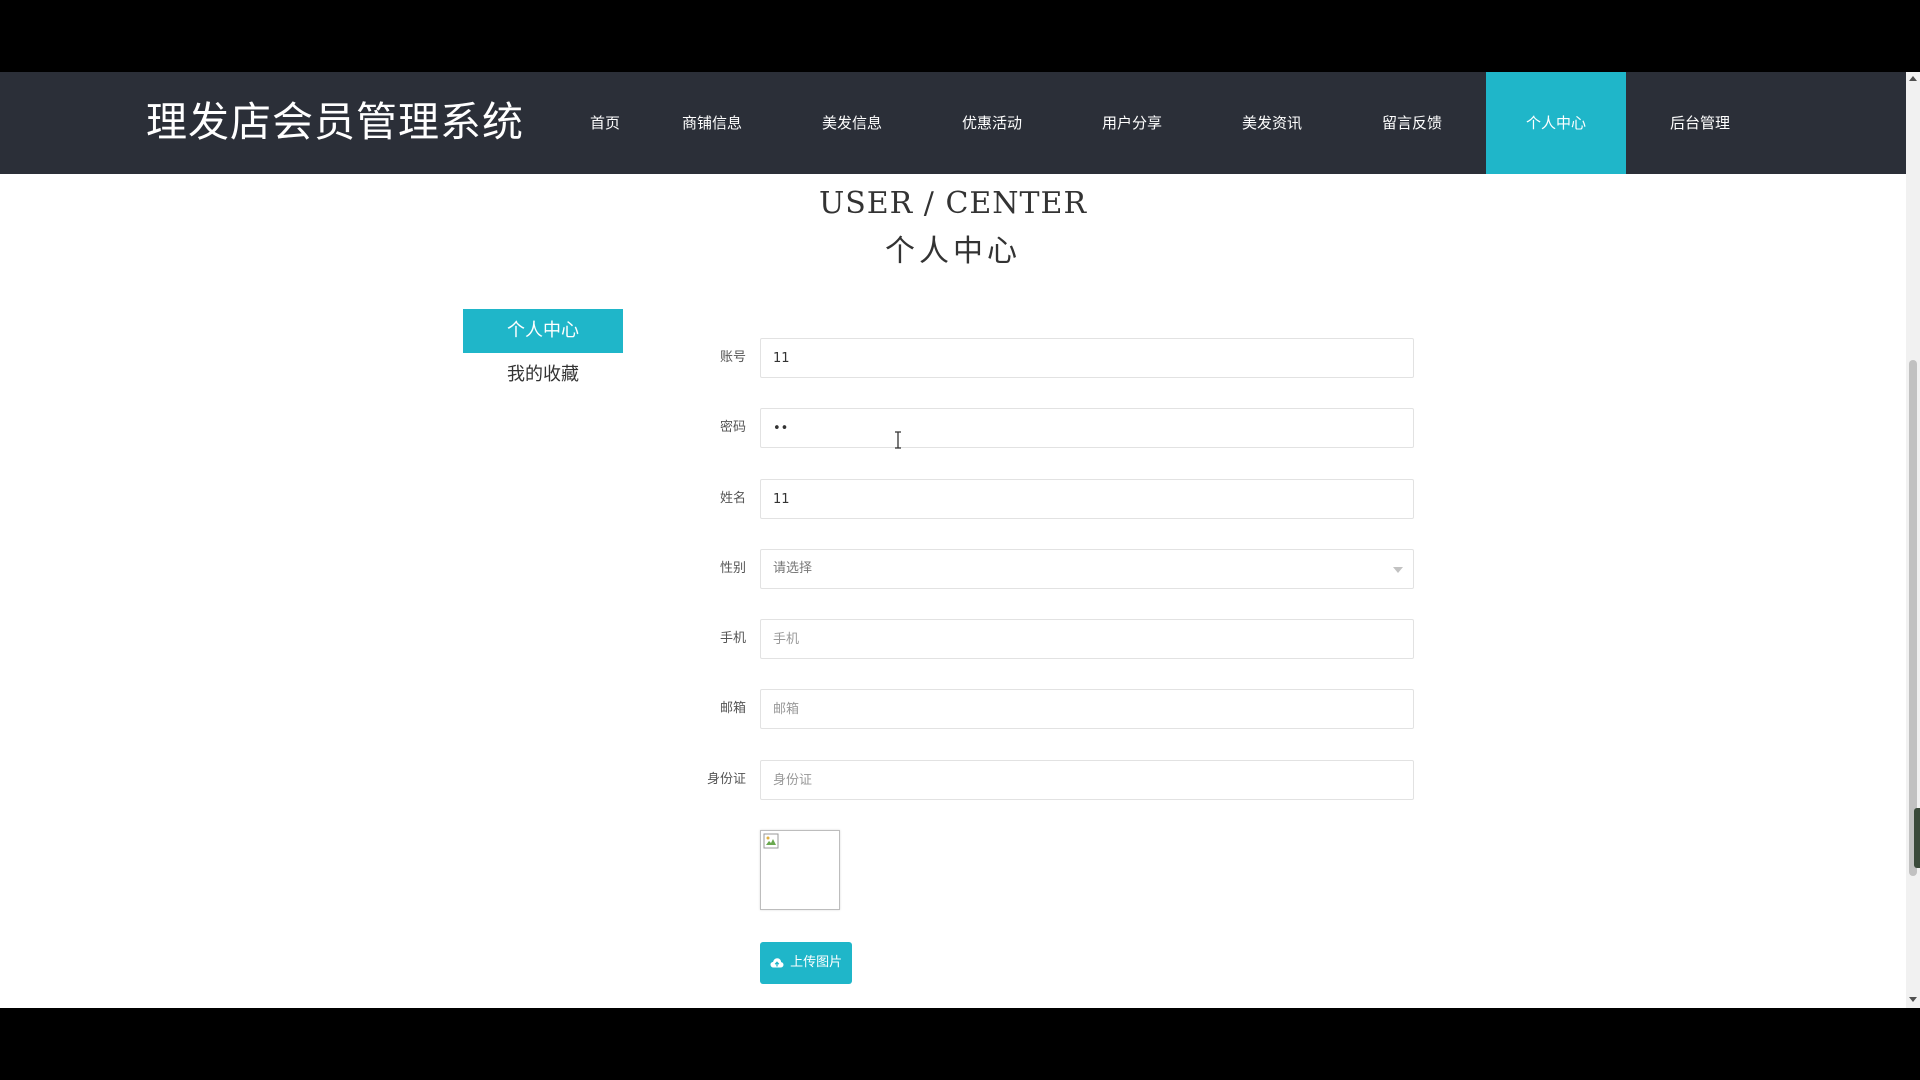  Describe the element at coordinates (953, 251) in the screenshot. I see `page-title-cn: 个人中心` at that location.